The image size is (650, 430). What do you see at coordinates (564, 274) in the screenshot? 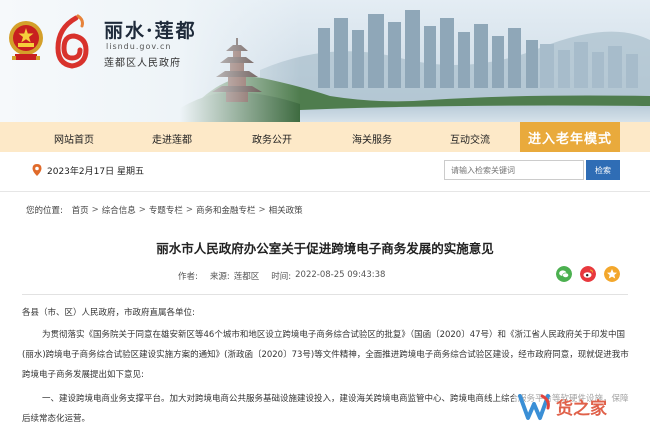
I see `wechat-icon` at bounding box center [564, 274].